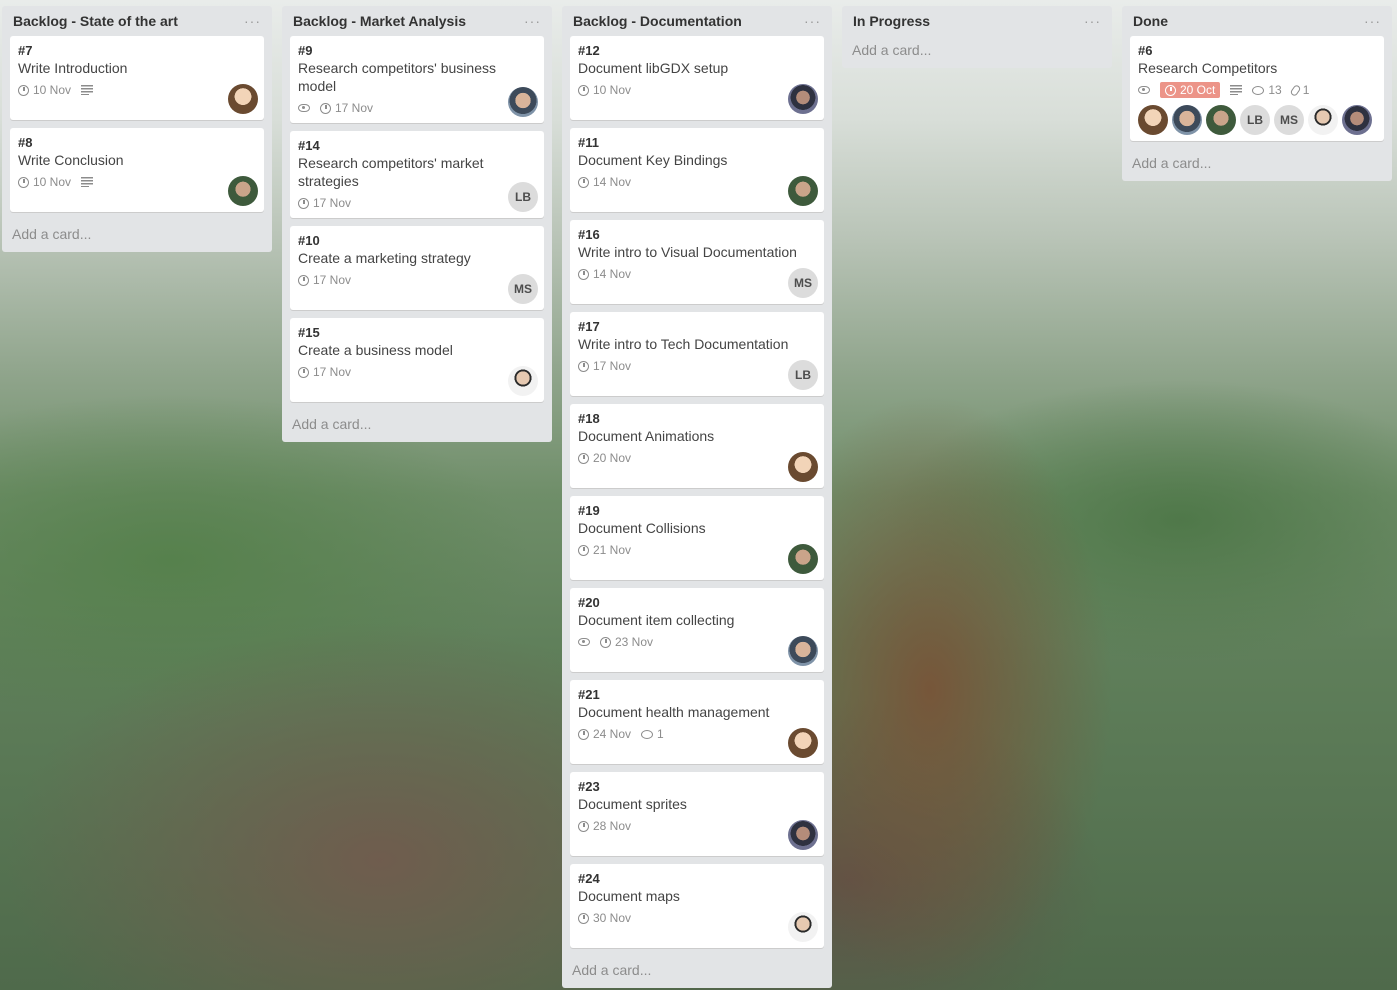 The height and width of the screenshot is (990, 1397). Describe the element at coordinates (309, 145) in the screenshot. I see `card-number: #14` at that location.